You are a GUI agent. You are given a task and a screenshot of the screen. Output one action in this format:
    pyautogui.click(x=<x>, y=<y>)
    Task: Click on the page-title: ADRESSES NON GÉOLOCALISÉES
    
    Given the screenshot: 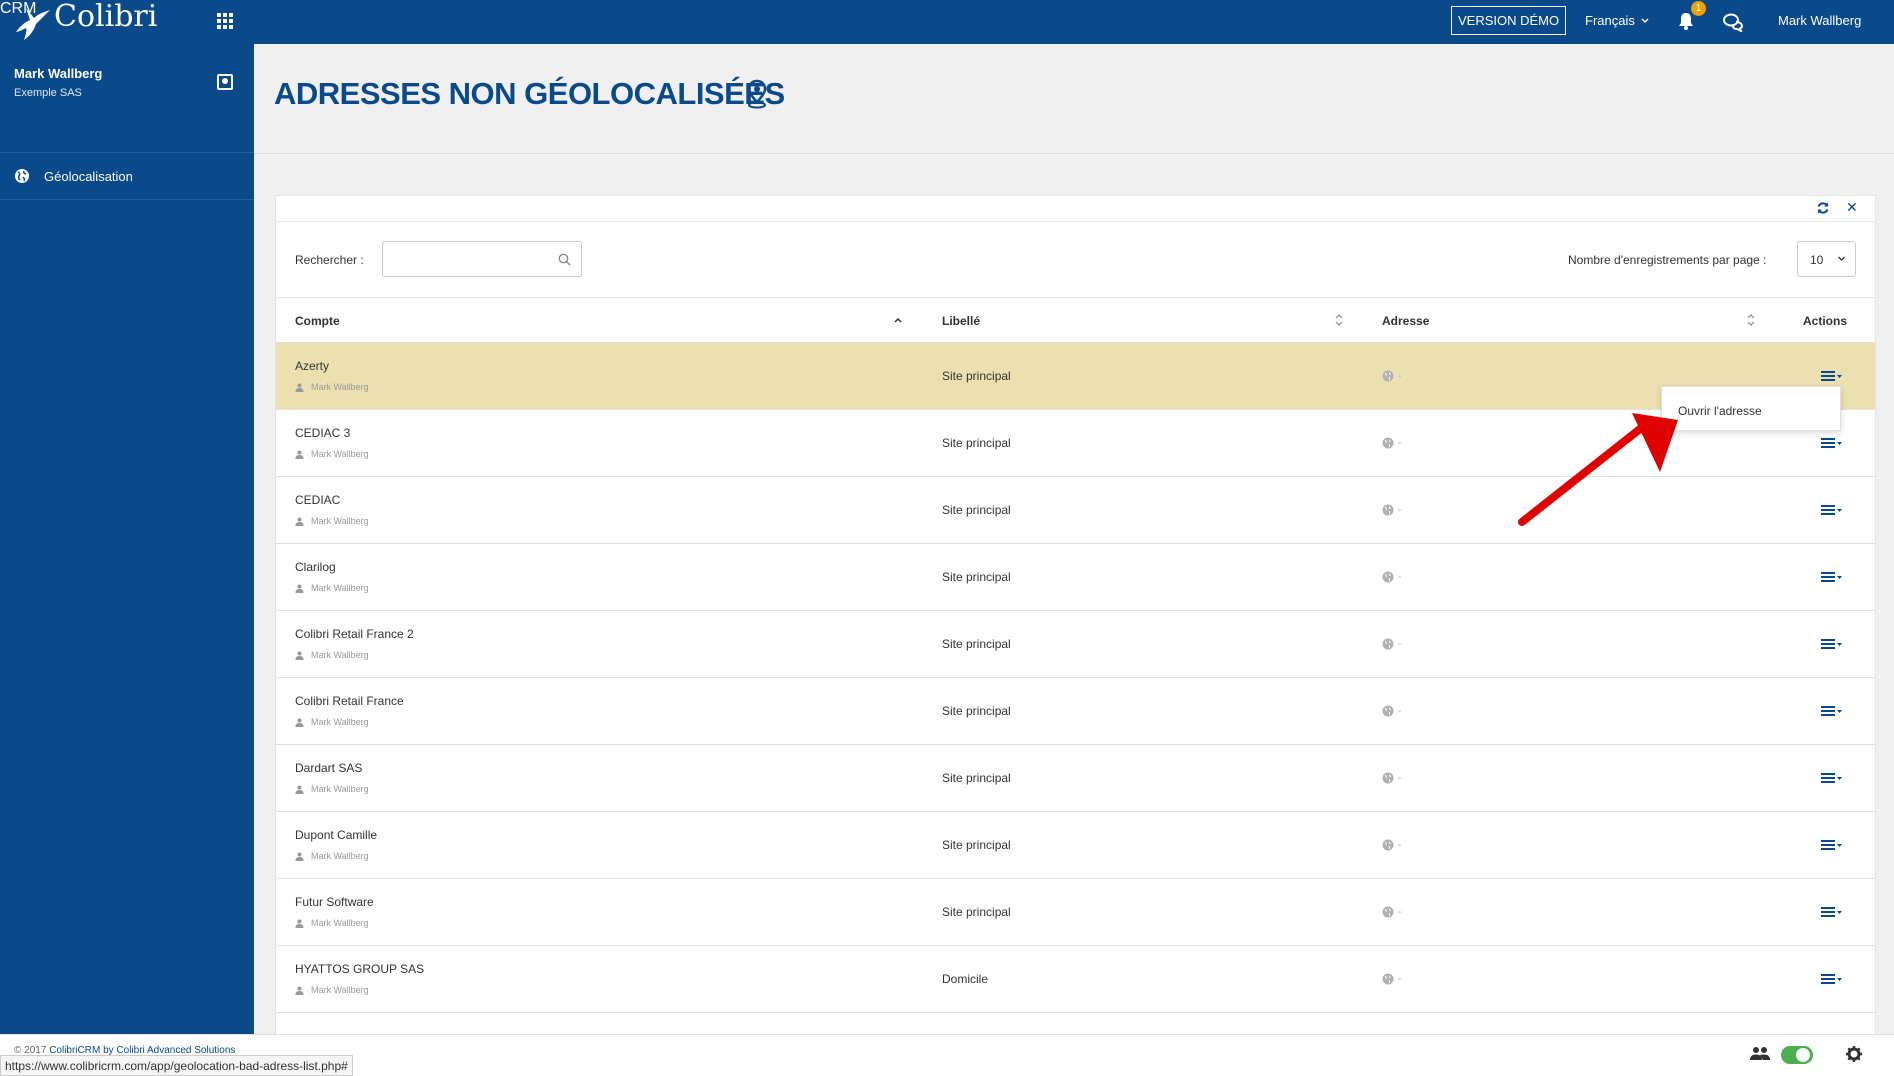 What is the action you would take?
    pyautogui.click(x=529, y=93)
    